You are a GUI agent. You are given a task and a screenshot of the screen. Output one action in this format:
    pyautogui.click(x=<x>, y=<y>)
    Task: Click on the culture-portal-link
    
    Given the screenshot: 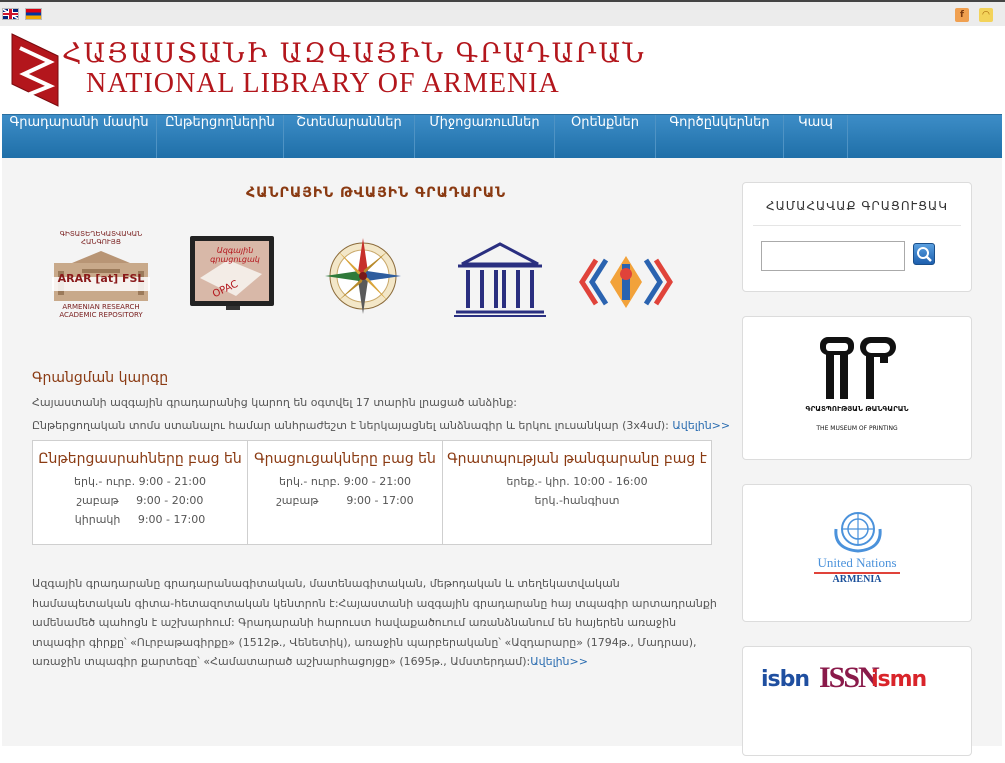 What is the action you would take?
    pyautogui.click(x=626, y=275)
    